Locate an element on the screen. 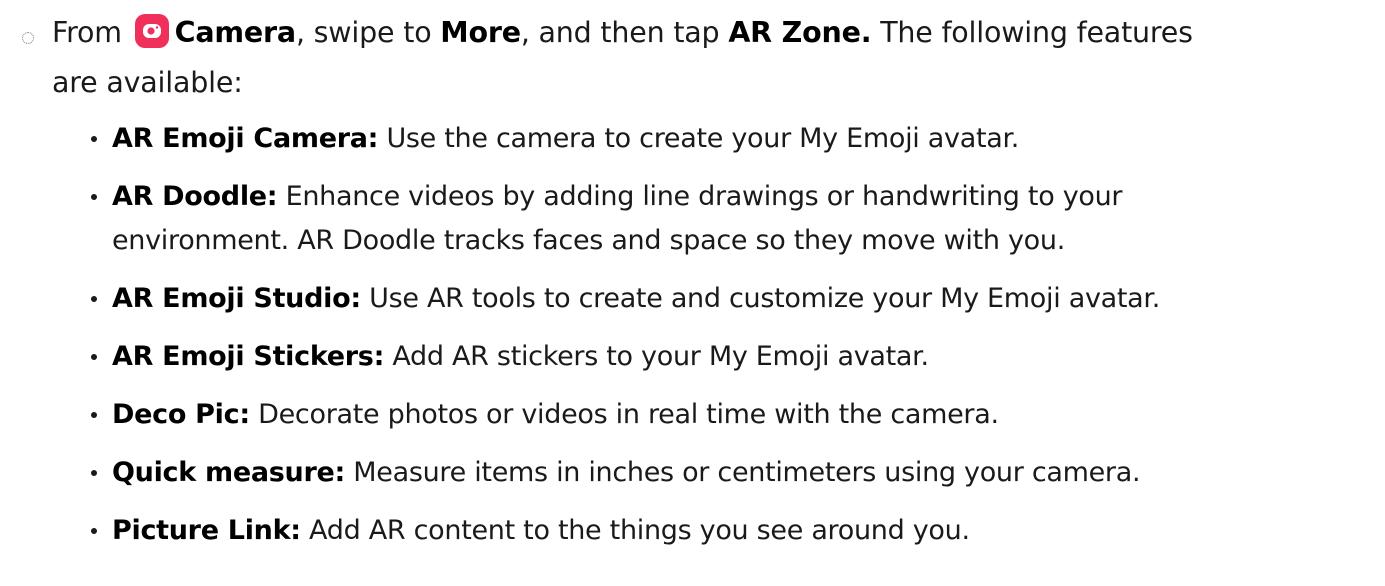 This screenshot has height=586, width=1385. step-prefix: From is located at coordinates (87, 32).